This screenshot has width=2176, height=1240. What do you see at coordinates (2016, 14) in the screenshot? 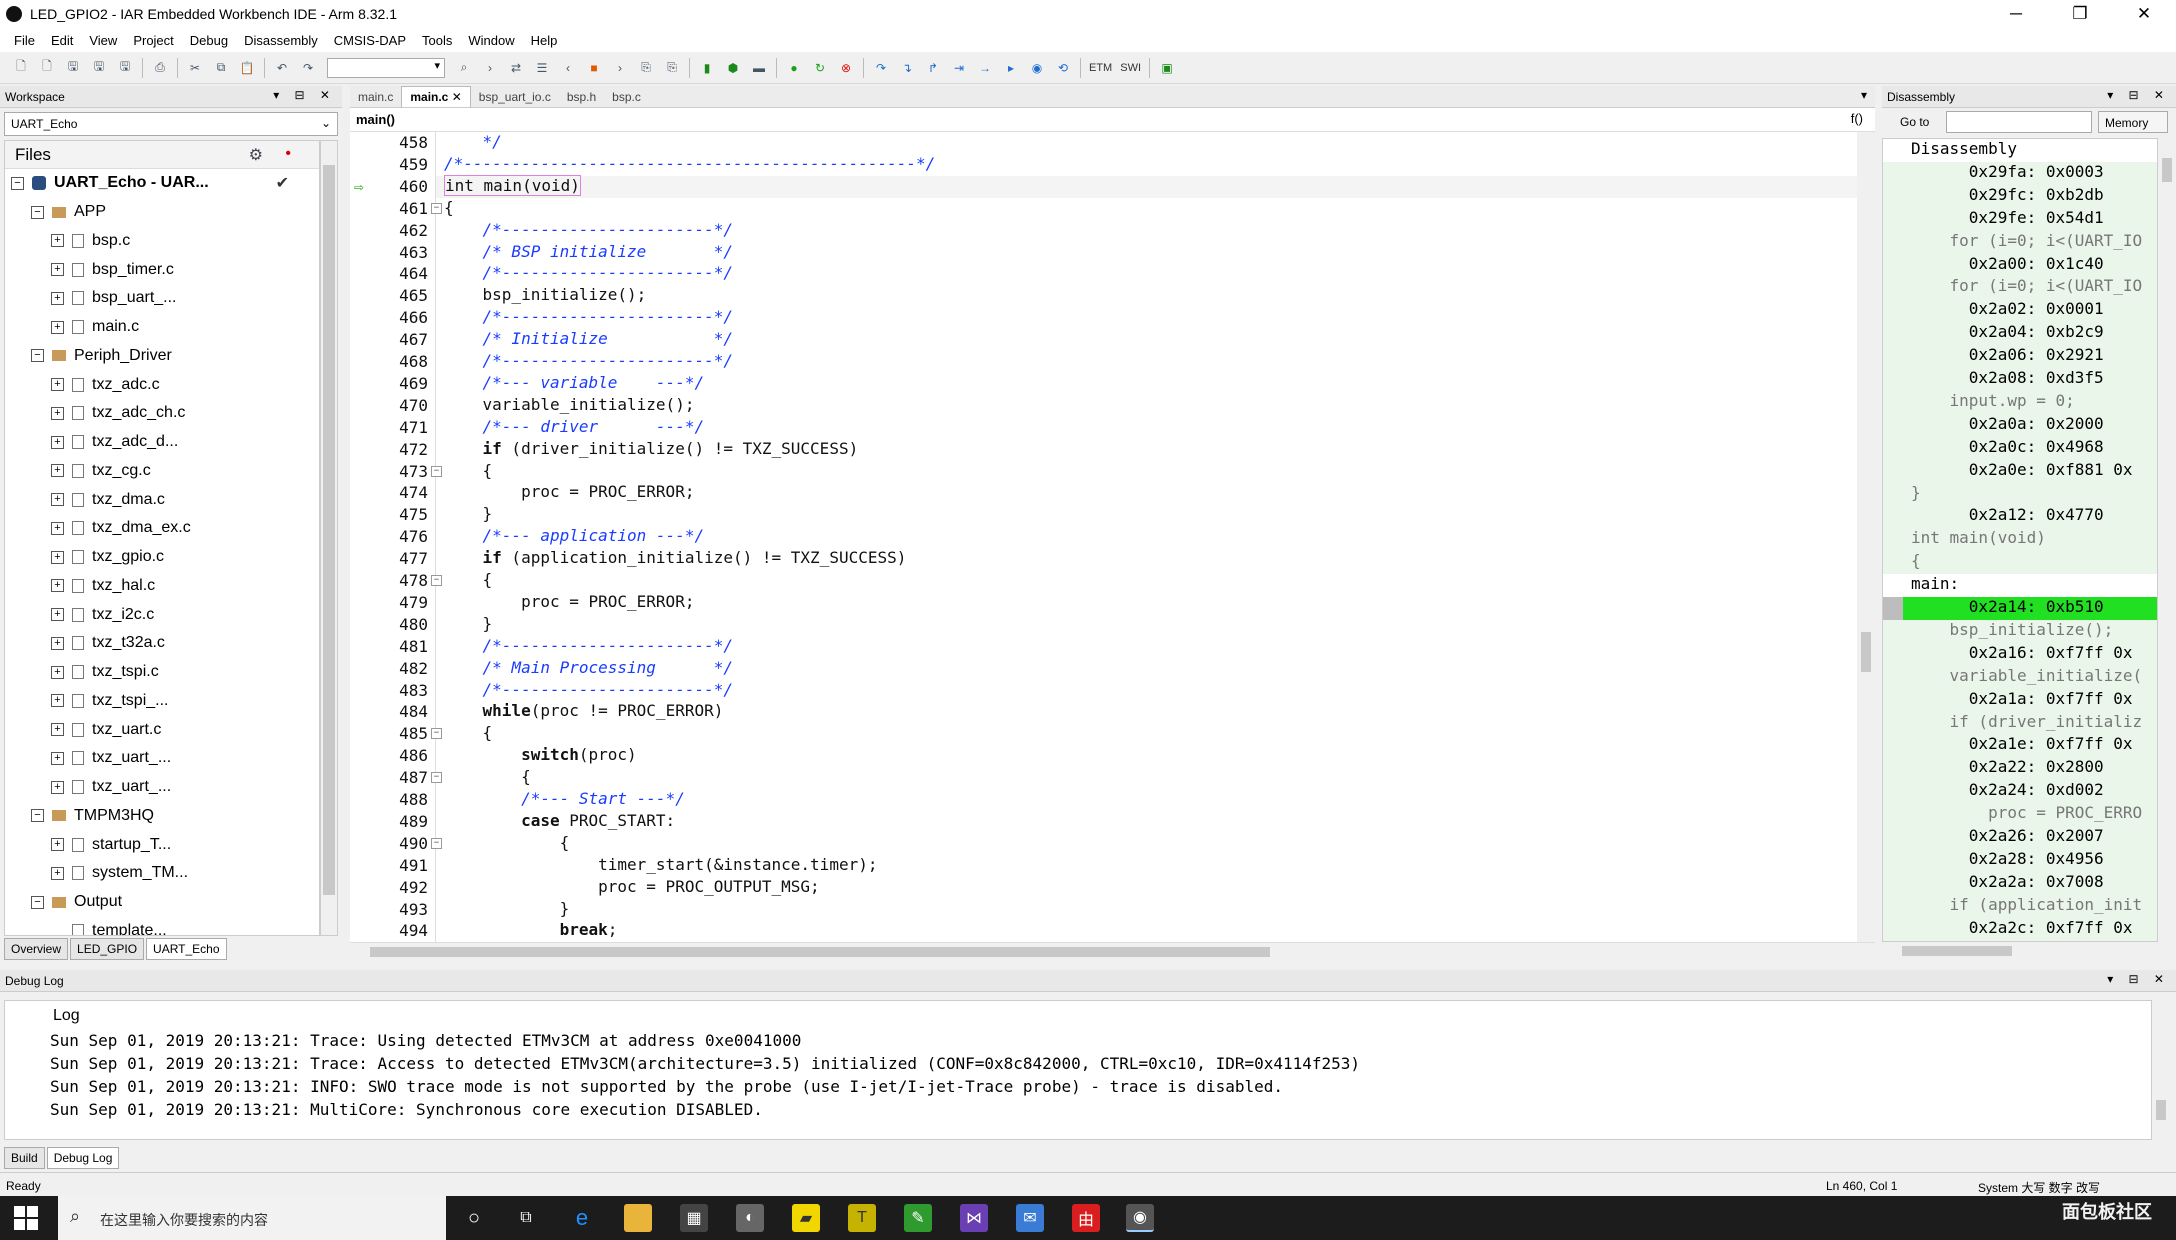
I see `minimize-button: ─` at bounding box center [2016, 14].